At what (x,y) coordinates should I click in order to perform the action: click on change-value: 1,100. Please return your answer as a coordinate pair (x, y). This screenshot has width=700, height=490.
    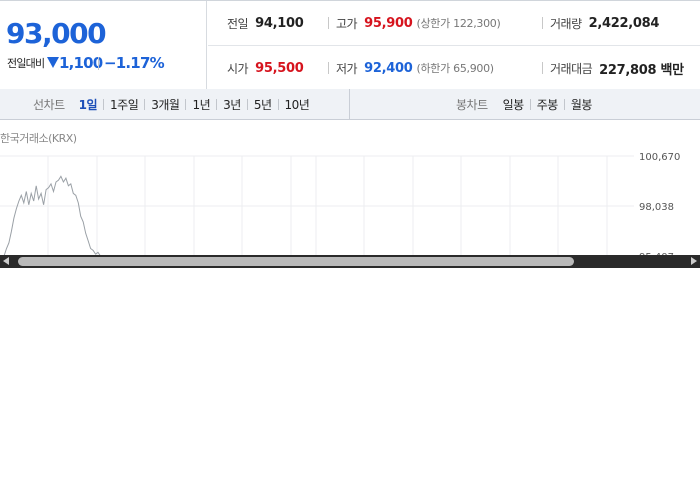
    Looking at the image, I should click on (81, 63).